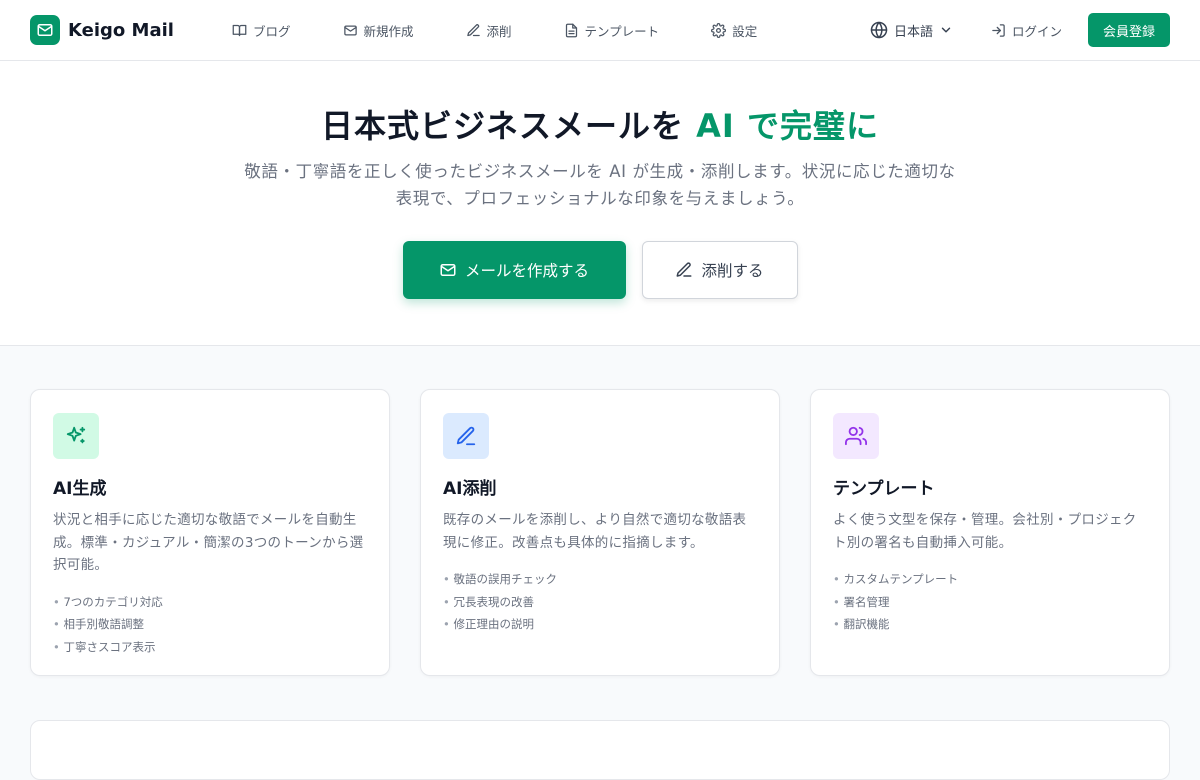  I want to click on card-title: テンプレート, so click(884, 489).